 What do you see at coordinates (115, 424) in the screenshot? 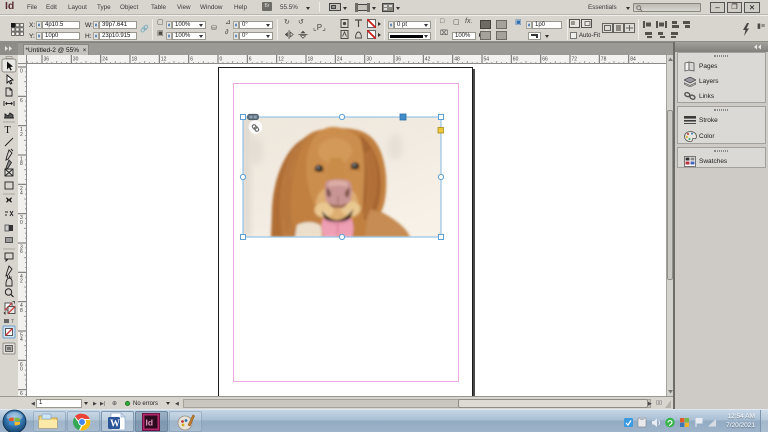
I see `svg-text: W` at bounding box center [115, 424].